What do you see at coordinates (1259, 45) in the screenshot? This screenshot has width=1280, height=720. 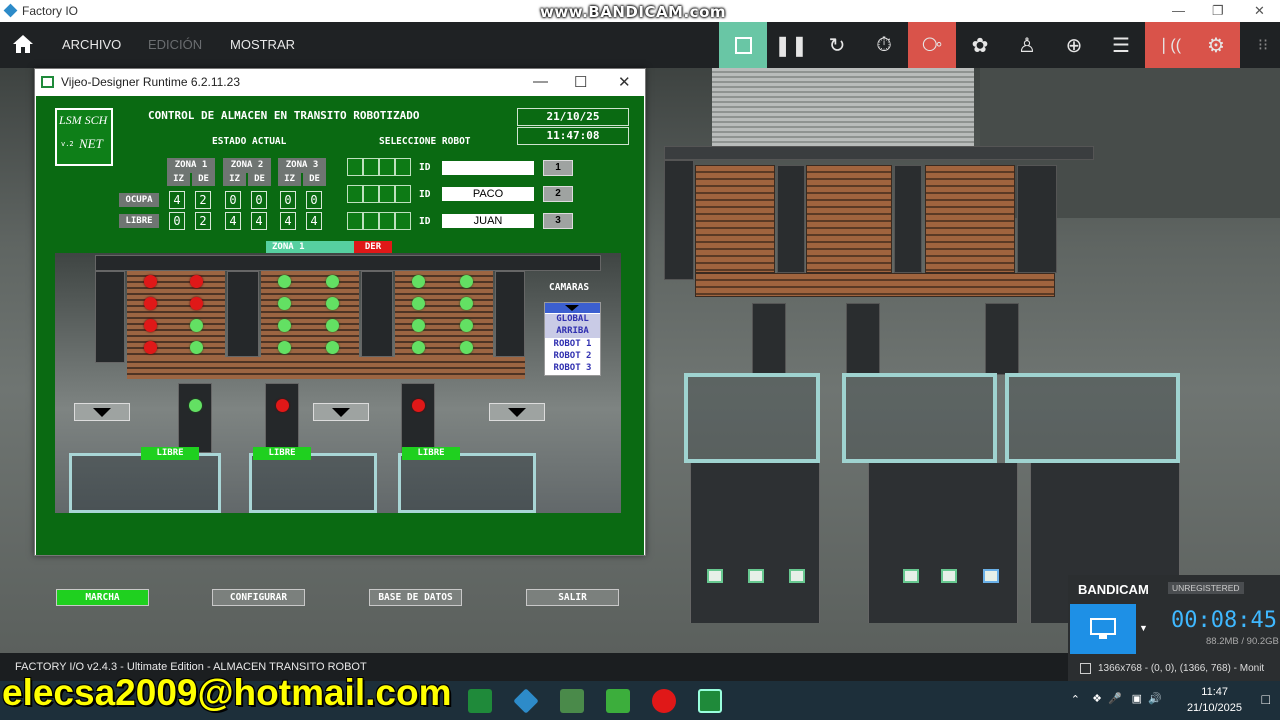 I see `apps-button: ⁝⁝` at bounding box center [1259, 45].